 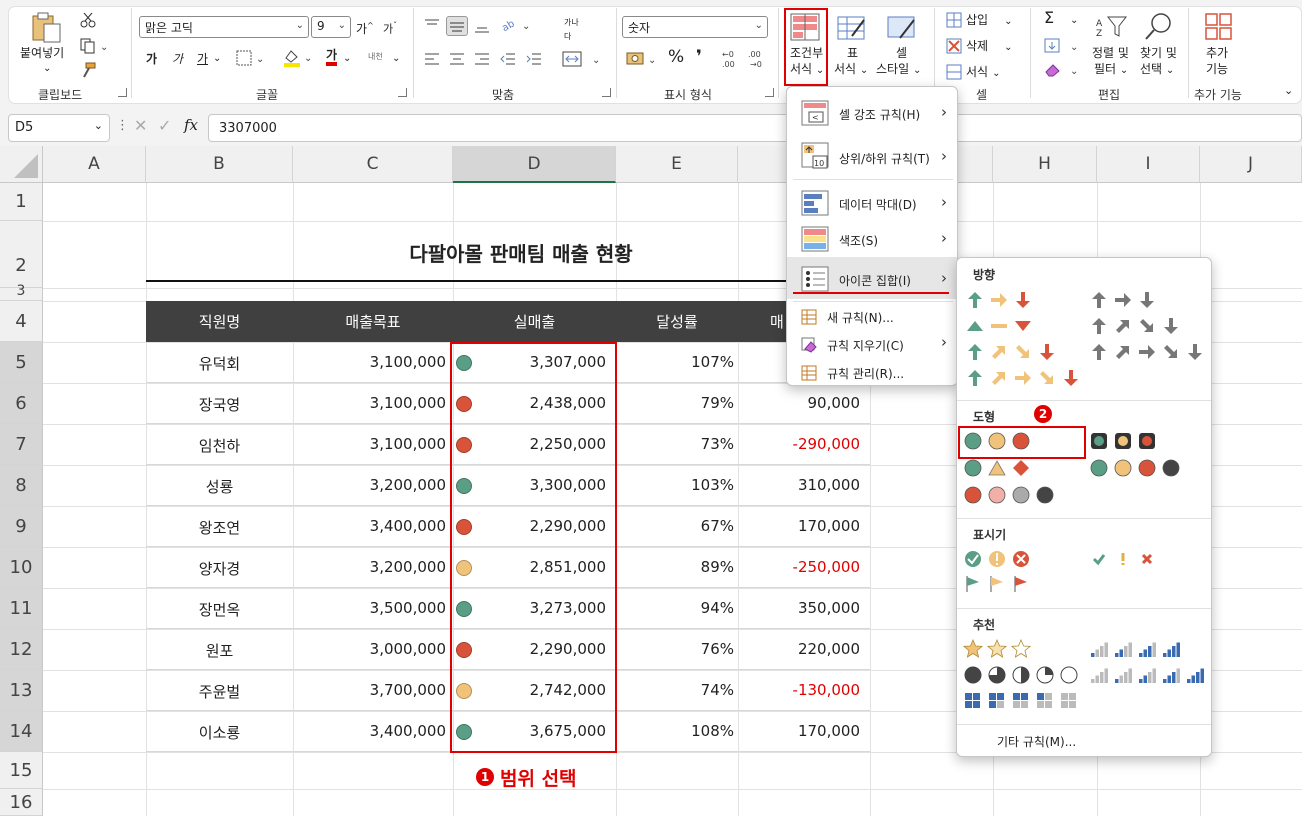 I want to click on header-rate: 달성률, so click(x=677, y=321).